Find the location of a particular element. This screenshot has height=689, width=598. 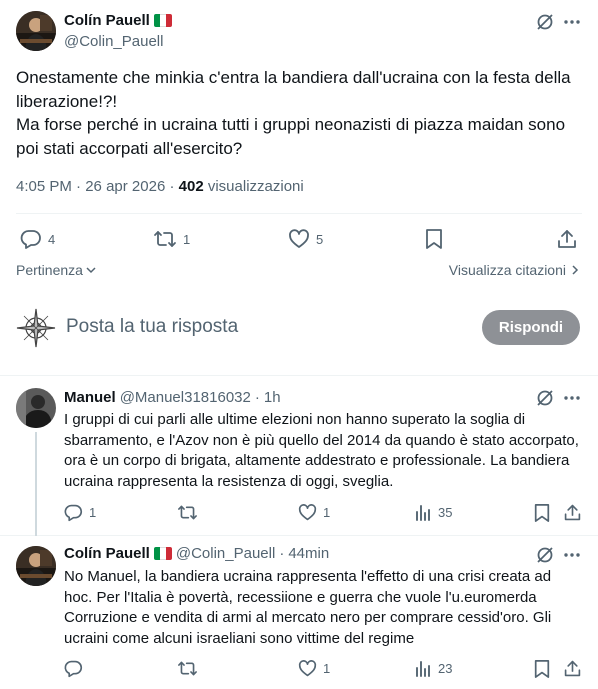

post-date: 26 apr 2026 is located at coordinates (125, 186).